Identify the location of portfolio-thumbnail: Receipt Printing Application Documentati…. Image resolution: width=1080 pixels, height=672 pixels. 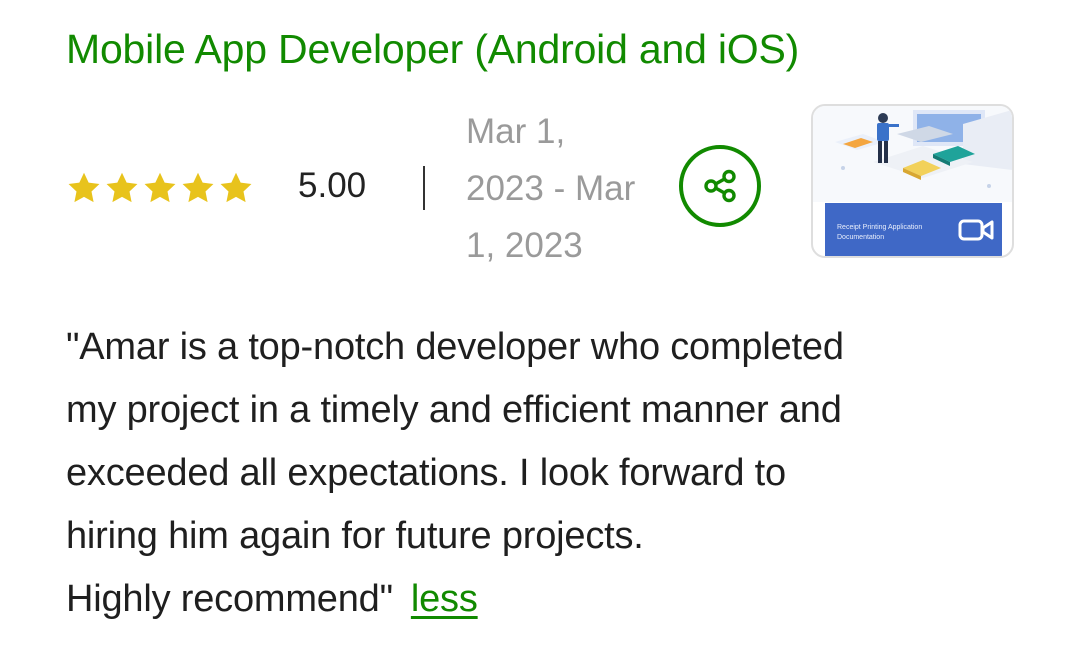
(912, 181).